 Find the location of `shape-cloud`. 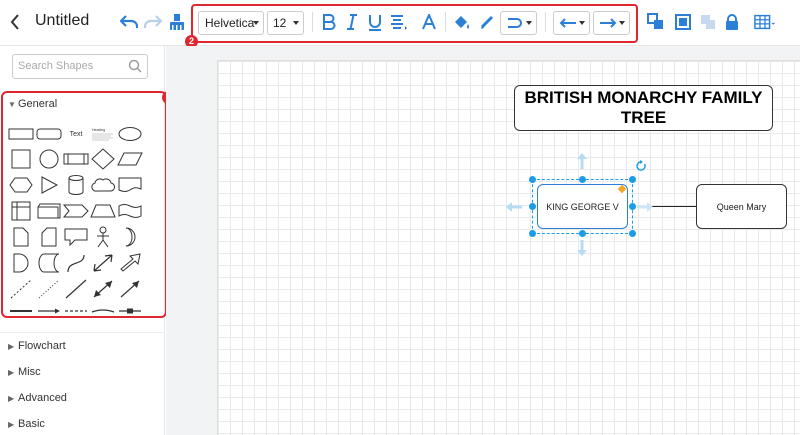

shape-cloud is located at coordinates (103, 185).